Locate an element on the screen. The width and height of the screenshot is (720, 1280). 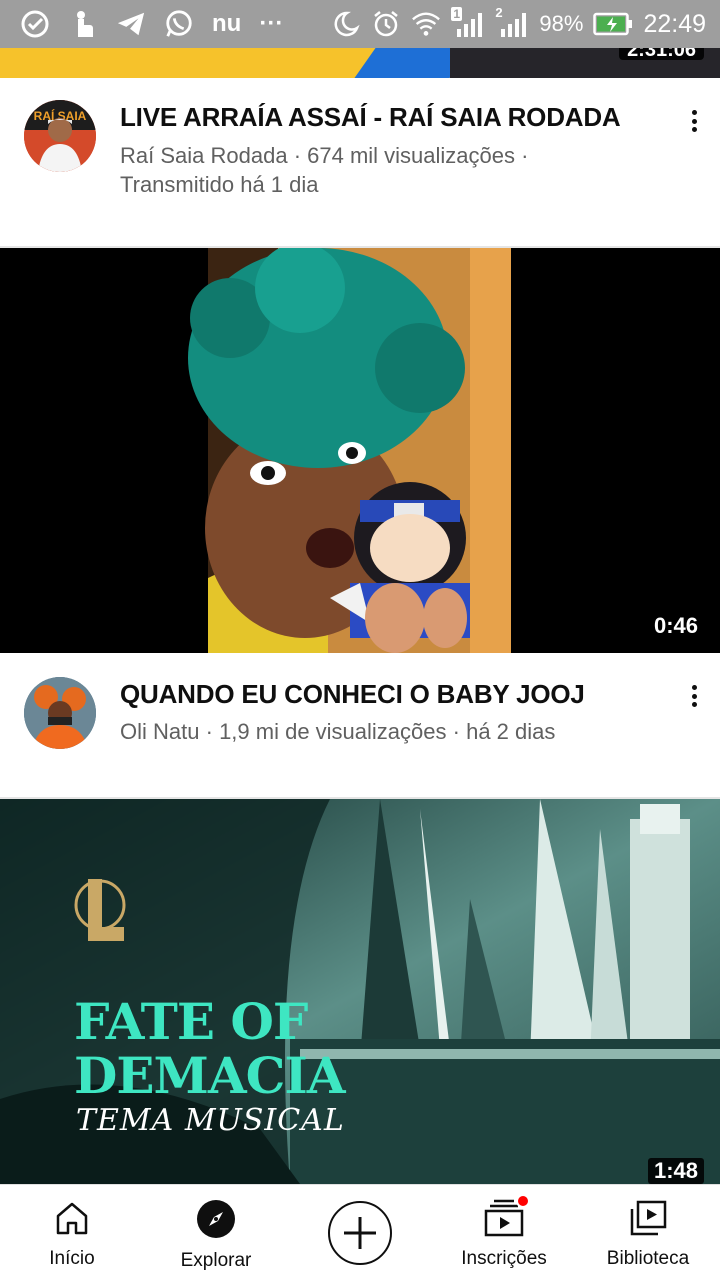
clock: 22:49 is located at coordinates (674, 23).